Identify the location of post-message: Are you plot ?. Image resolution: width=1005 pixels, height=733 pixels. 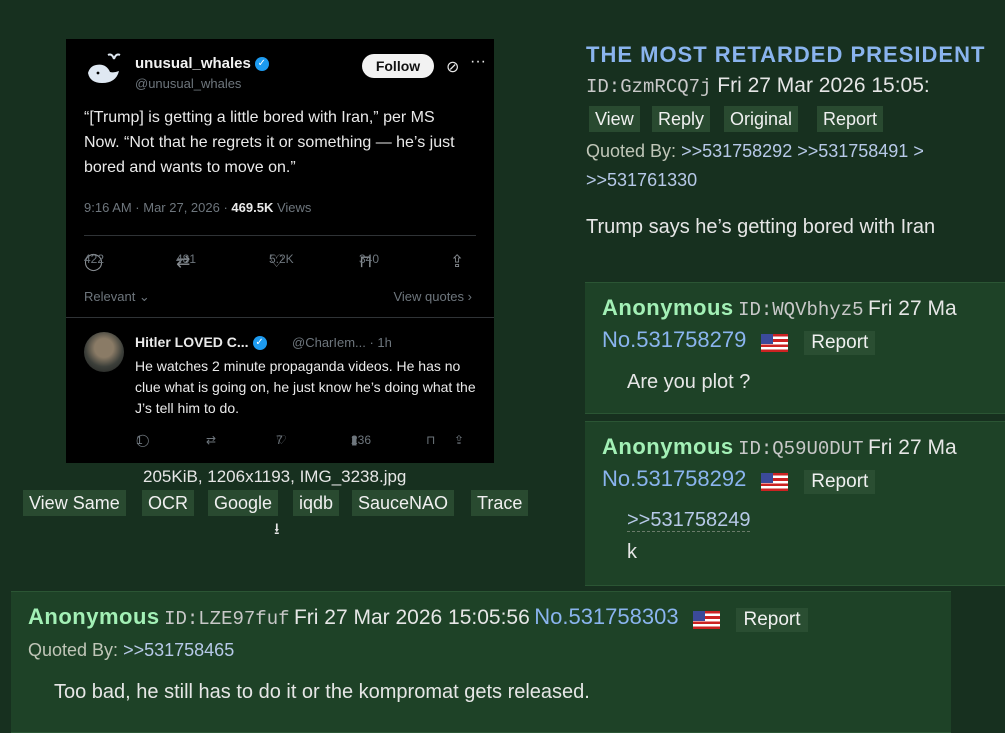
(689, 382).